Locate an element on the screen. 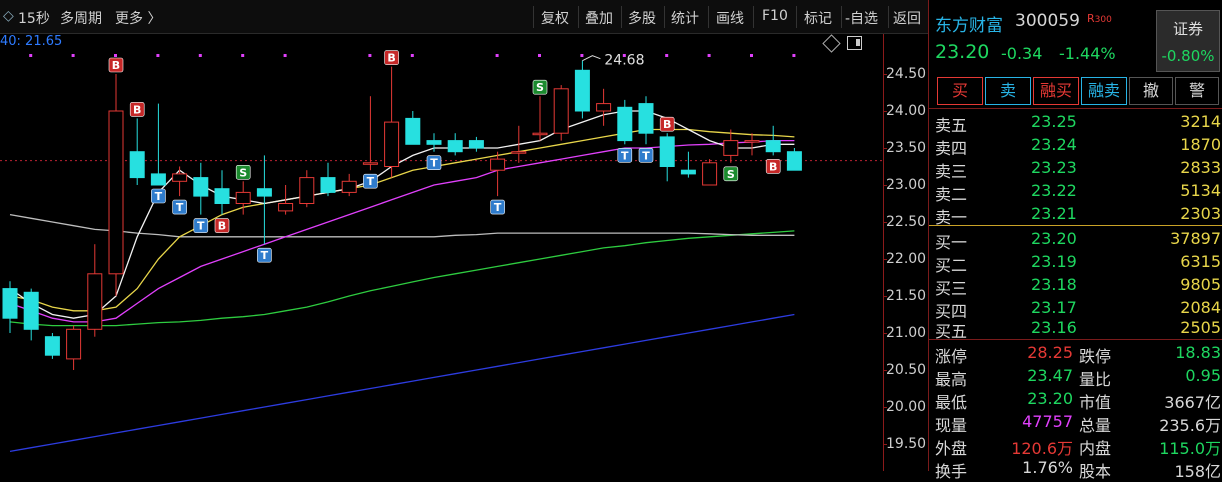 The image size is (1222, 482). stat-row: 外盘 120.6万 内盘 115.0万 is located at coordinates (1075, 445).